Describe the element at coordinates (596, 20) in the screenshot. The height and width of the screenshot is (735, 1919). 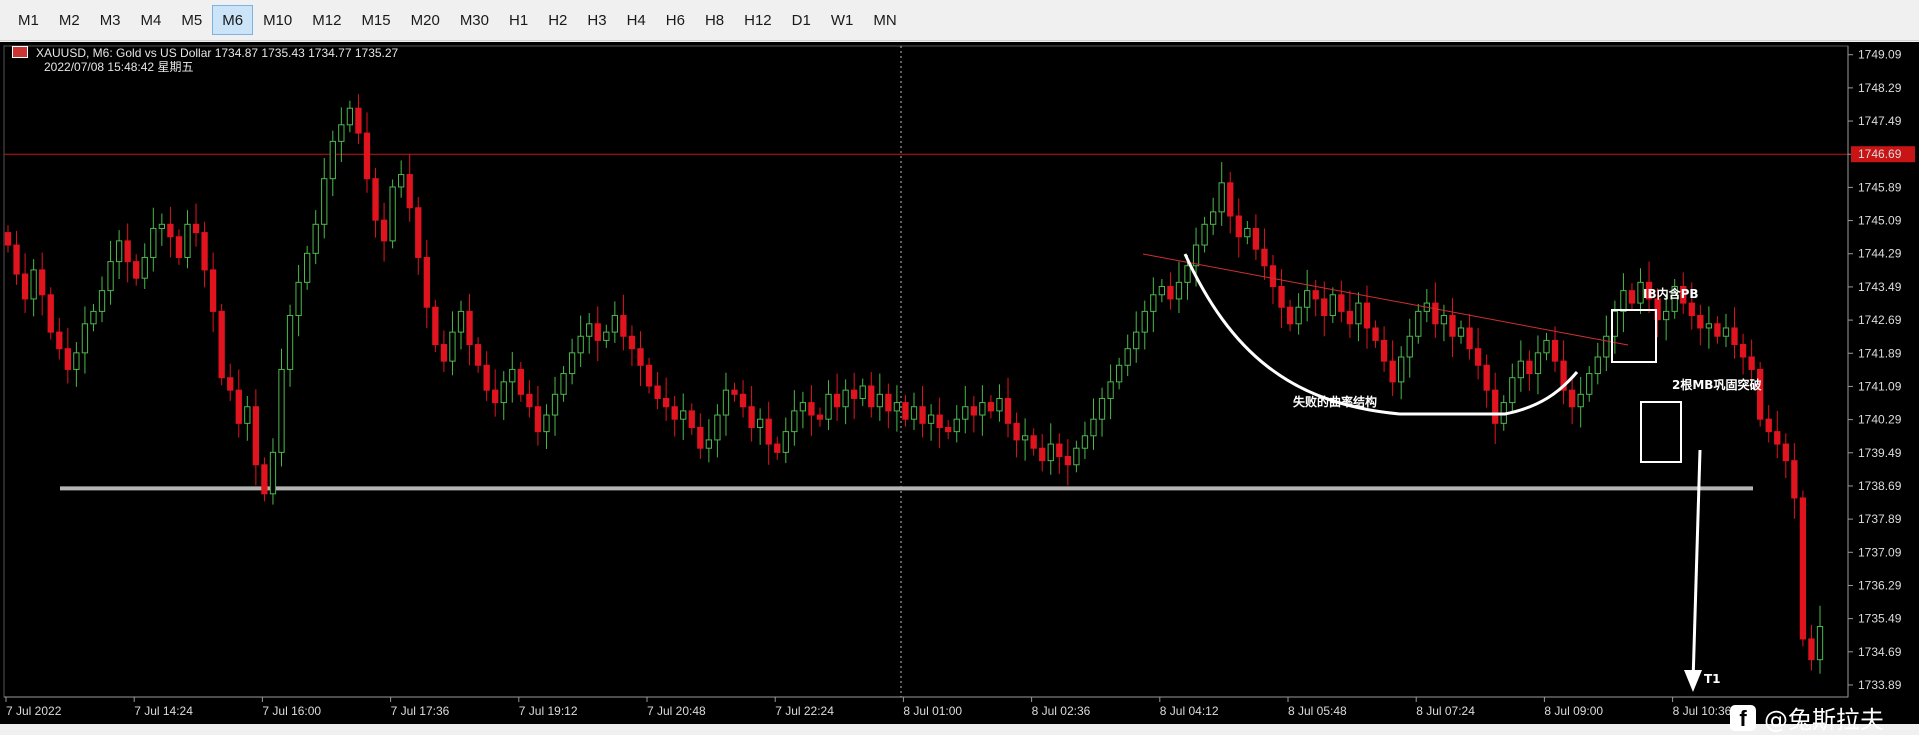
I see `timeframe-button-h3: H3` at that location.